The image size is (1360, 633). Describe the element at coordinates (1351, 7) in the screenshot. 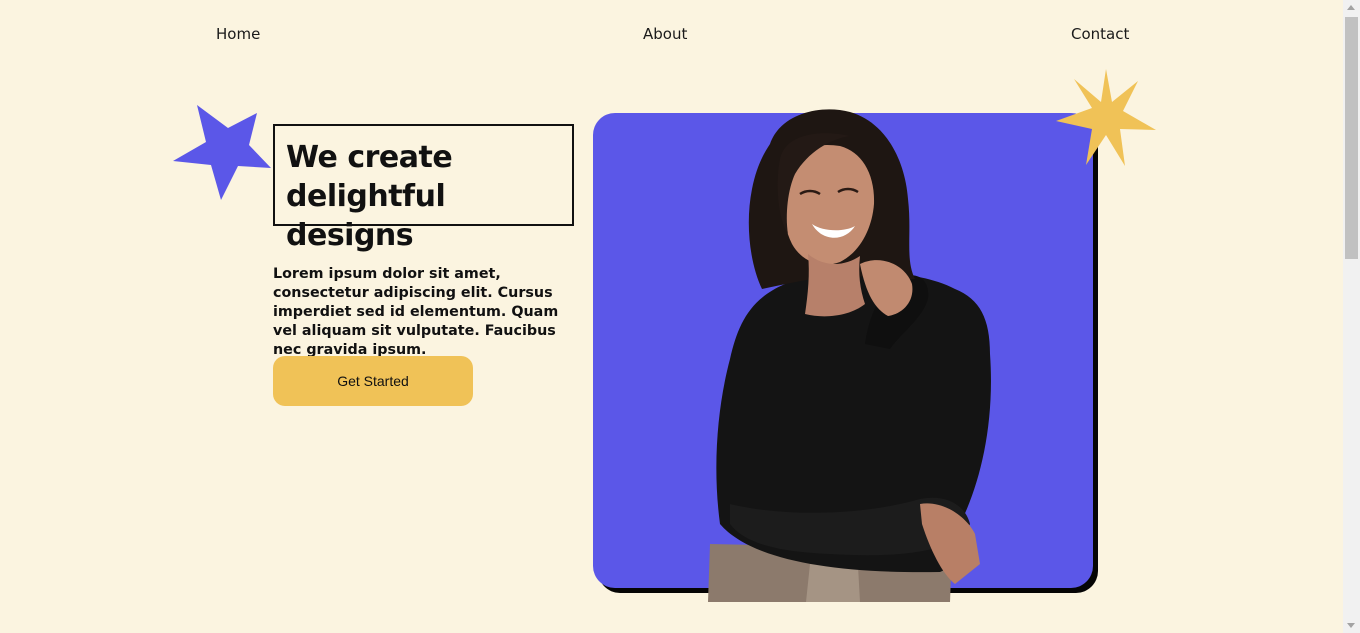

I see `scroll-up-icon` at that location.